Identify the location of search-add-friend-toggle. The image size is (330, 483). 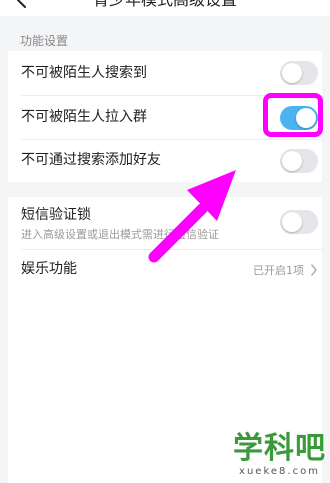
(299, 161).